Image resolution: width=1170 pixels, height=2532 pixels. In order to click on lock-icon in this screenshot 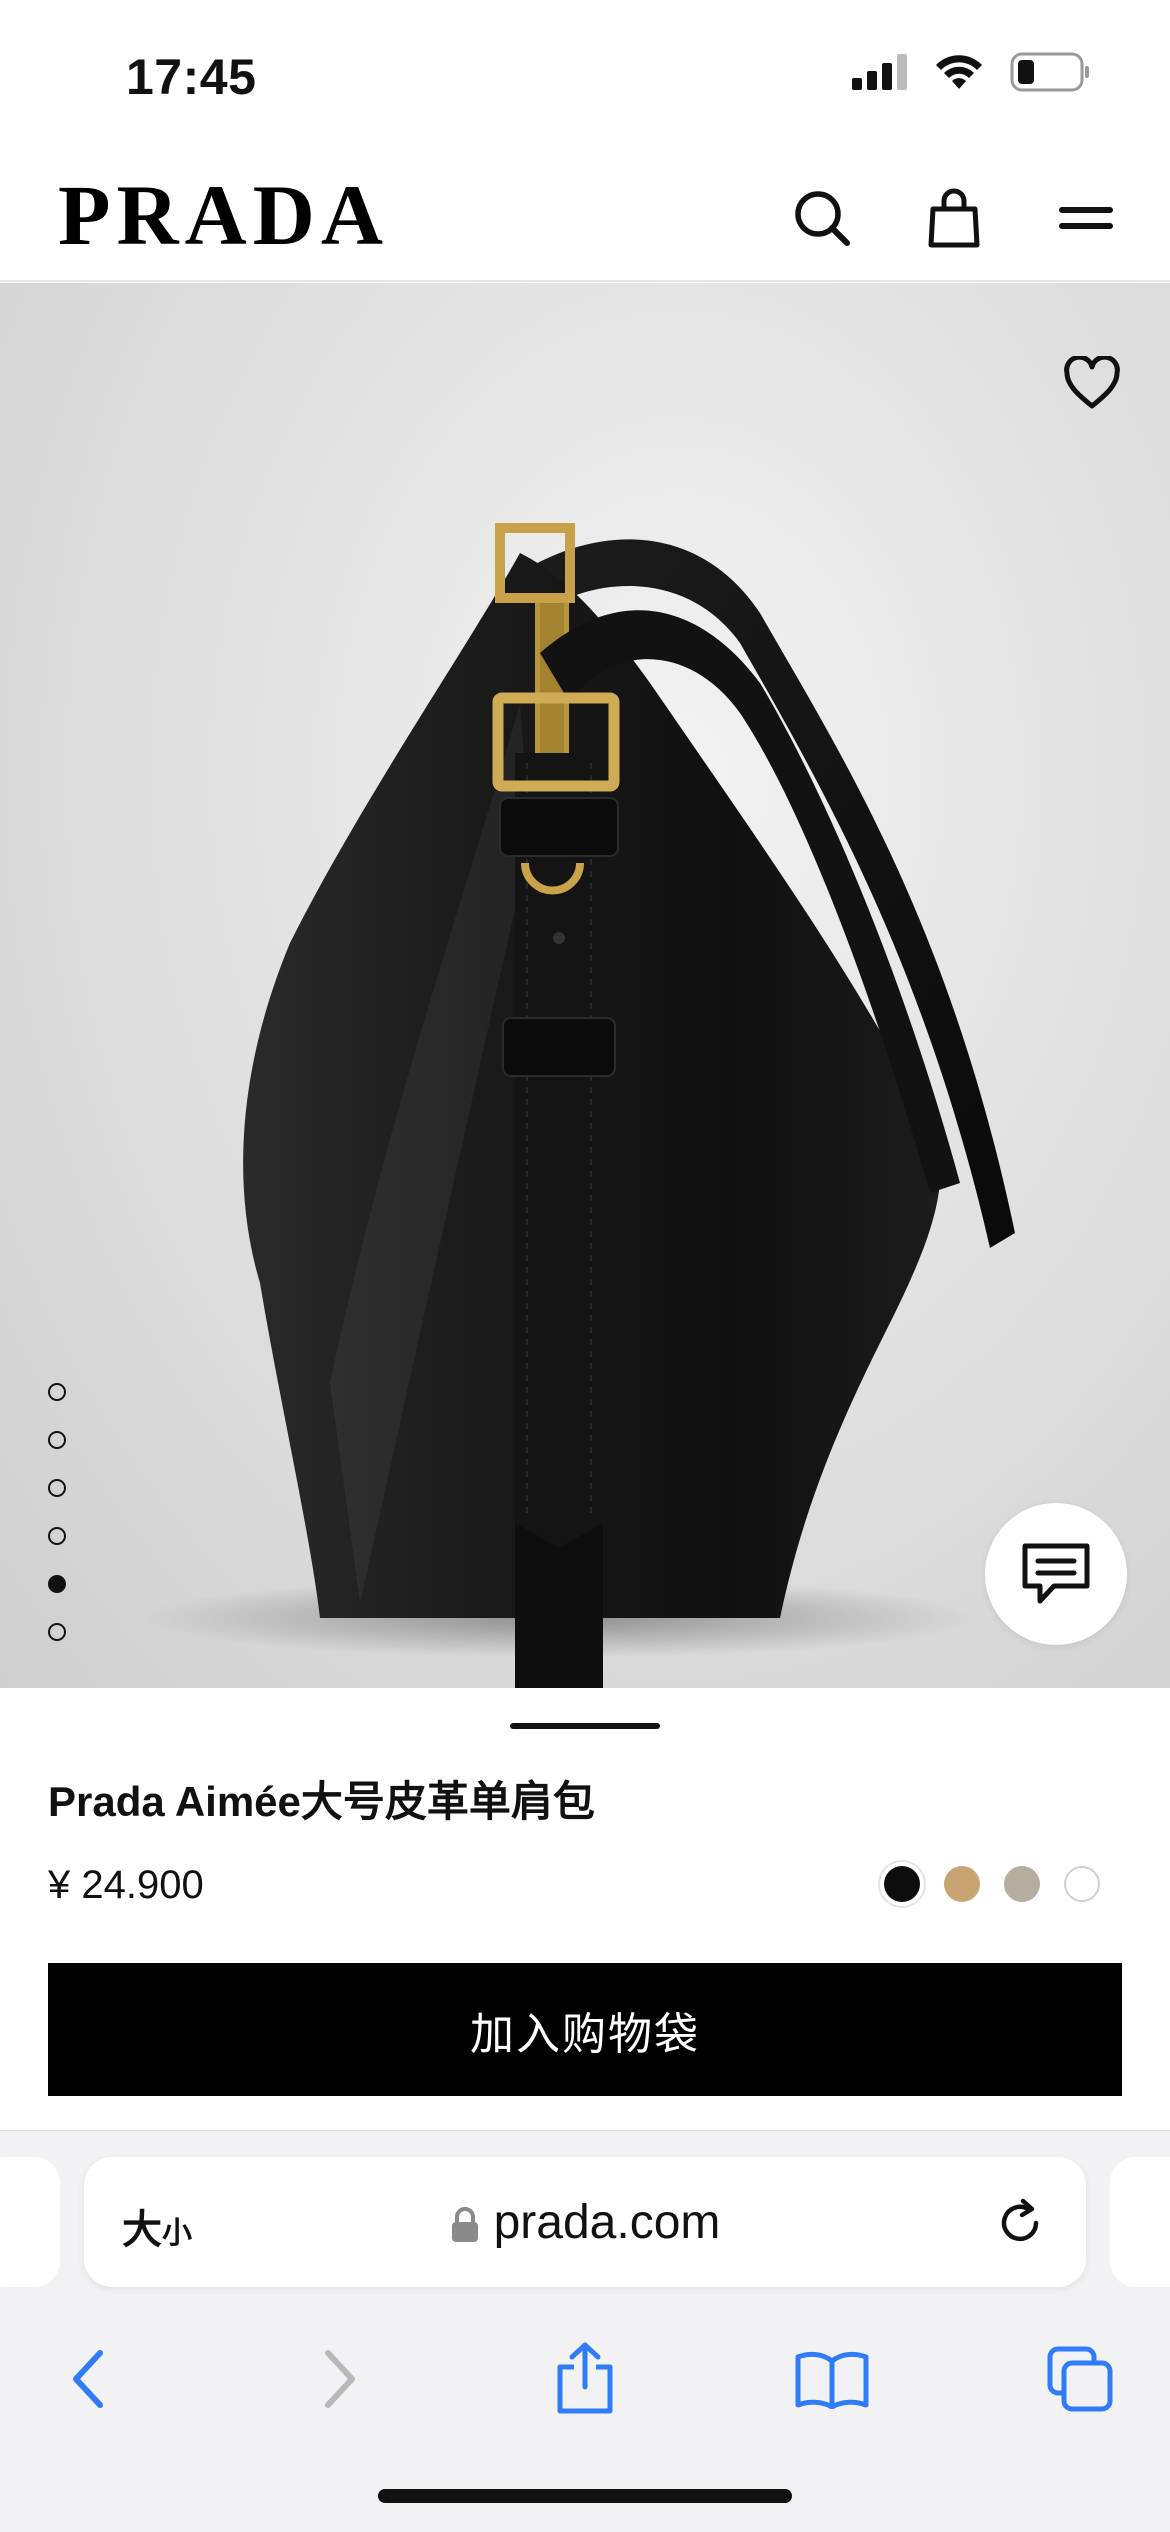, I will do `click(464, 2225)`.